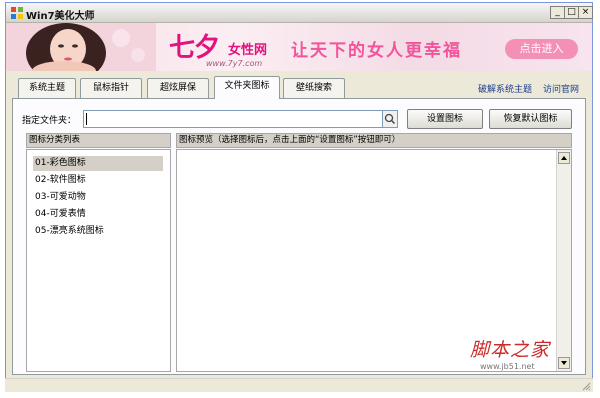 Image resolution: width=600 pixels, height=398 pixels. Describe the element at coordinates (59, 197) in the screenshot. I see `category-item: 03-可爱动物` at that location.